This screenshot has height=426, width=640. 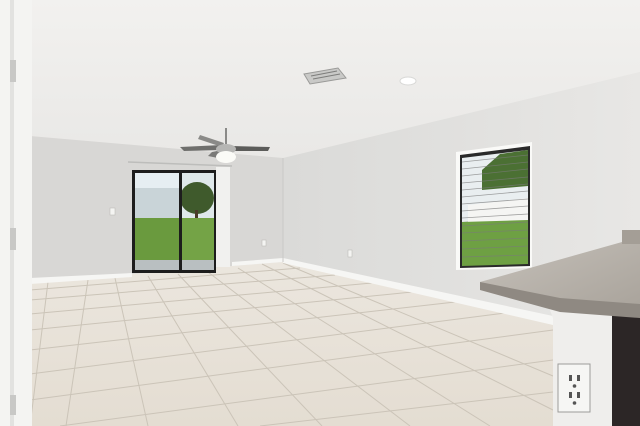 I want to click on window-grass, so click(x=495, y=243).